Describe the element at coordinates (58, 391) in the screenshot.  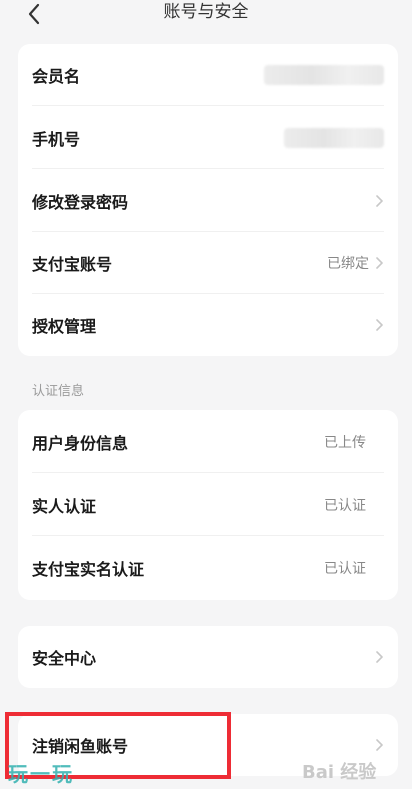
I see `verification-section-title: 认证信息` at that location.